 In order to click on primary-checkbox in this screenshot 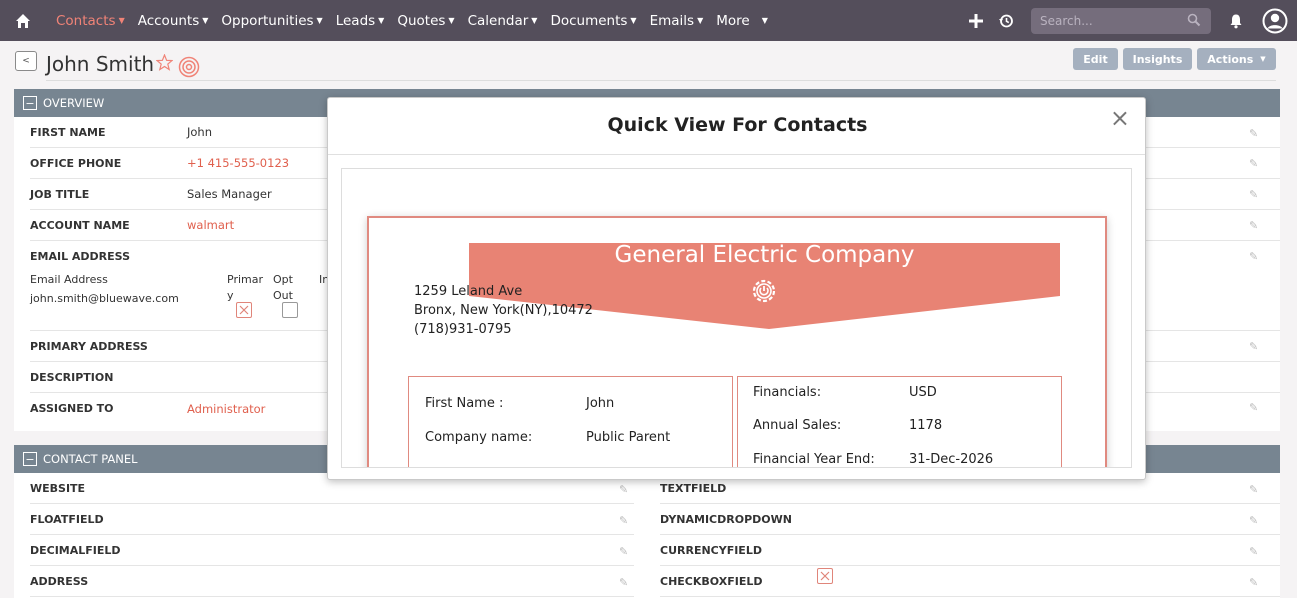, I will do `click(244, 310)`.